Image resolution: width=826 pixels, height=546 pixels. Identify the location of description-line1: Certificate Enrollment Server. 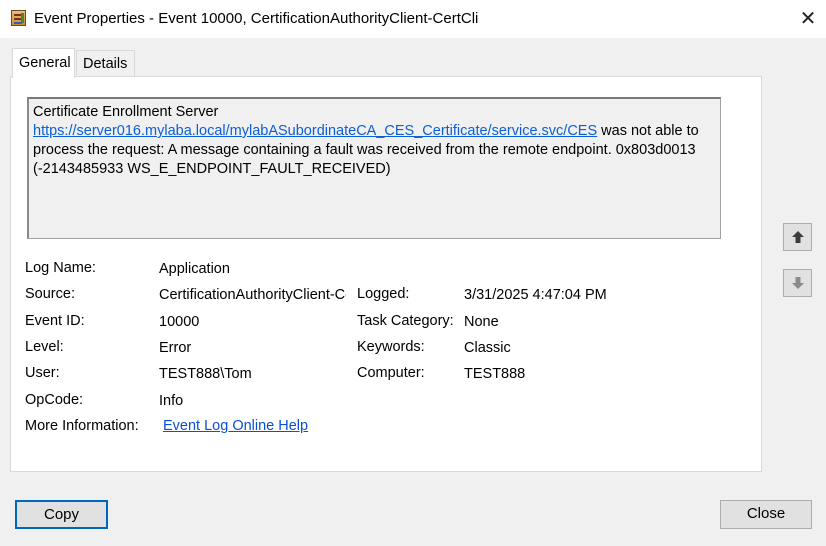
(126, 112).